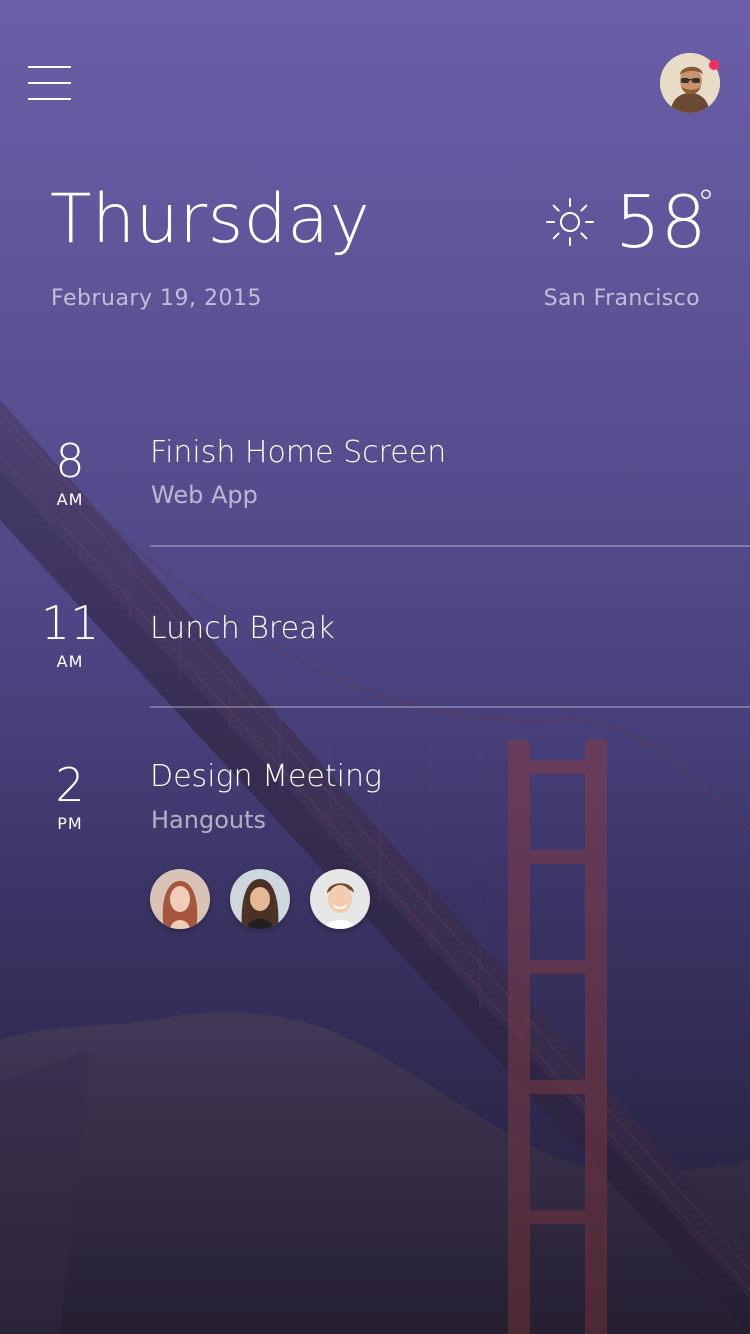  What do you see at coordinates (375, 488) in the screenshot?
I see `event-item: 8 AM Finish Home Screen Web App` at bounding box center [375, 488].